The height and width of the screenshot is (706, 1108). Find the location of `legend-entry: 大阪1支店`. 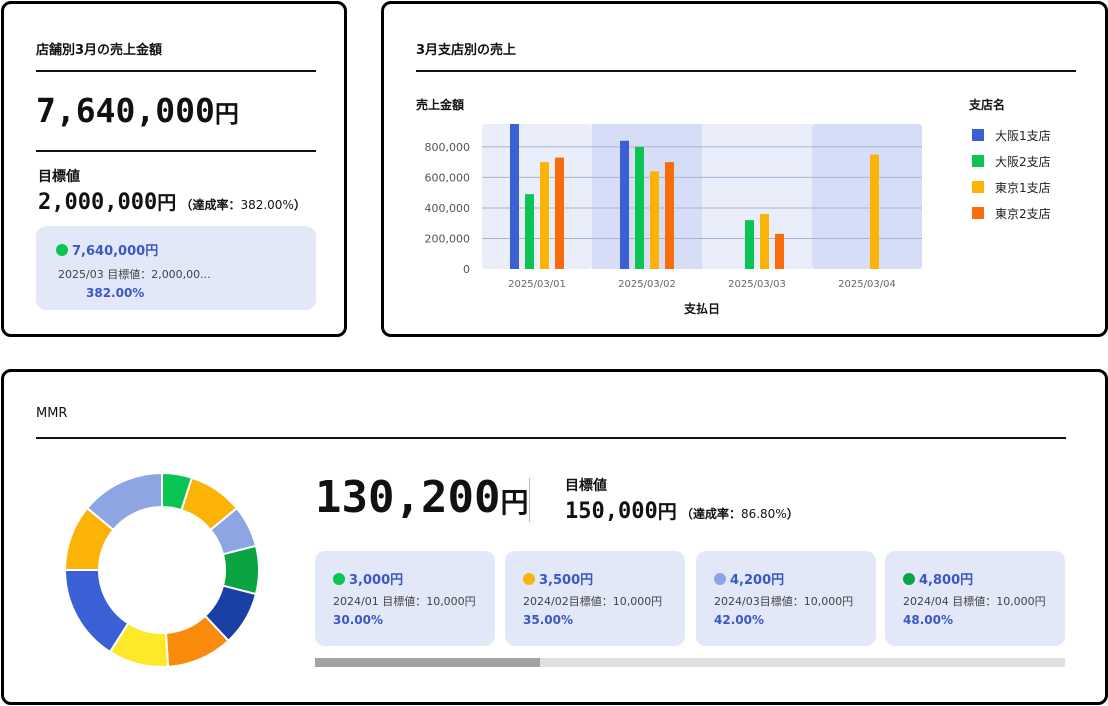

legend-entry: 大阪1支店 is located at coordinates (1023, 136).